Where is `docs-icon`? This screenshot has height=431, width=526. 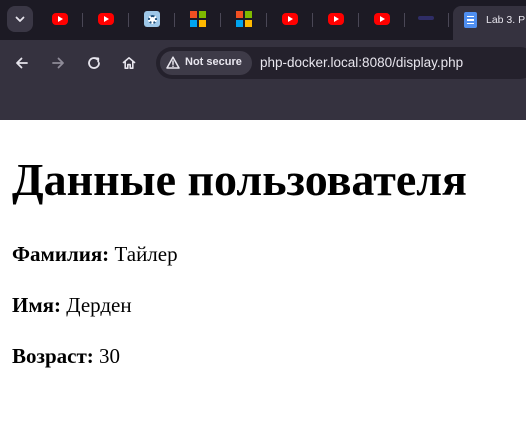
docs-icon is located at coordinates (470, 20).